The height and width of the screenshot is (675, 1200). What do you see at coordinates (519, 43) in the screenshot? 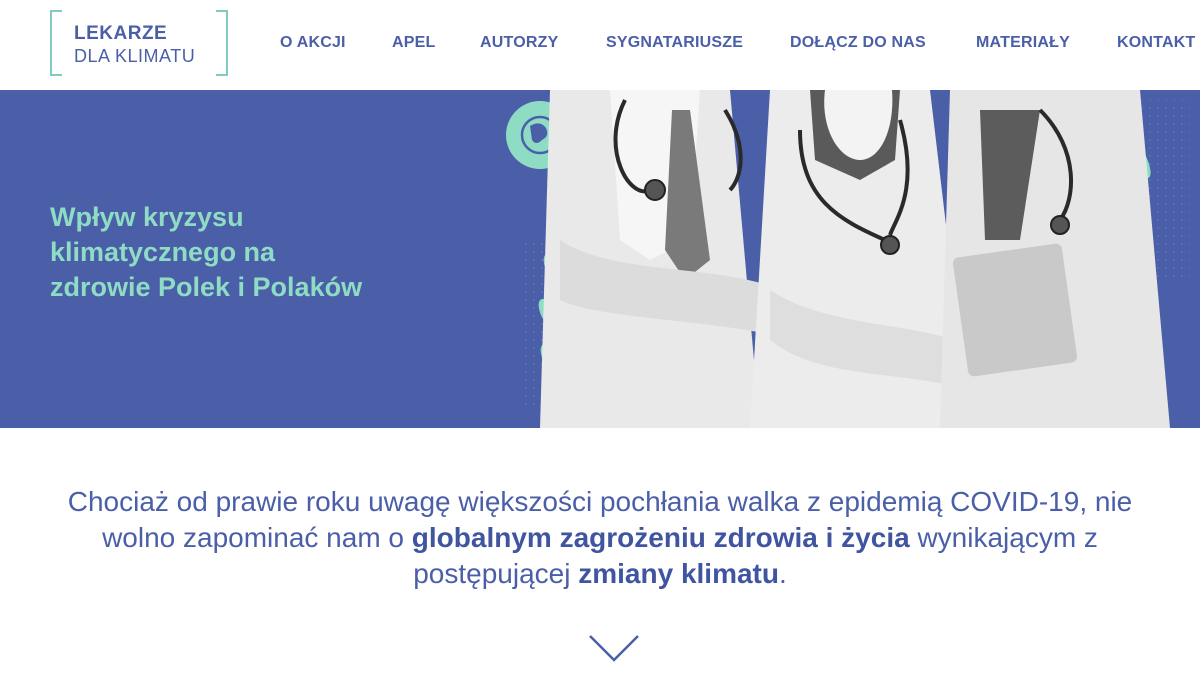
I see `nav-item-autorzy: AUTORZY` at bounding box center [519, 43].